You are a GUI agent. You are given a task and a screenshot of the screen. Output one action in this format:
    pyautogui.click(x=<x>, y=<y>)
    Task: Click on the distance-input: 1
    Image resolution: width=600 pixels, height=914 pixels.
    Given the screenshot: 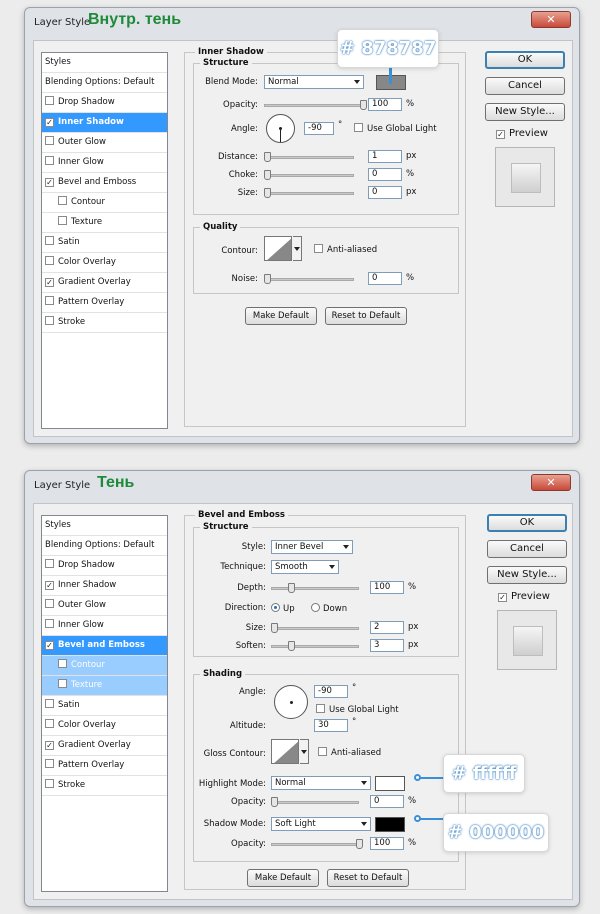 What is the action you would take?
    pyautogui.click(x=385, y=156)
    